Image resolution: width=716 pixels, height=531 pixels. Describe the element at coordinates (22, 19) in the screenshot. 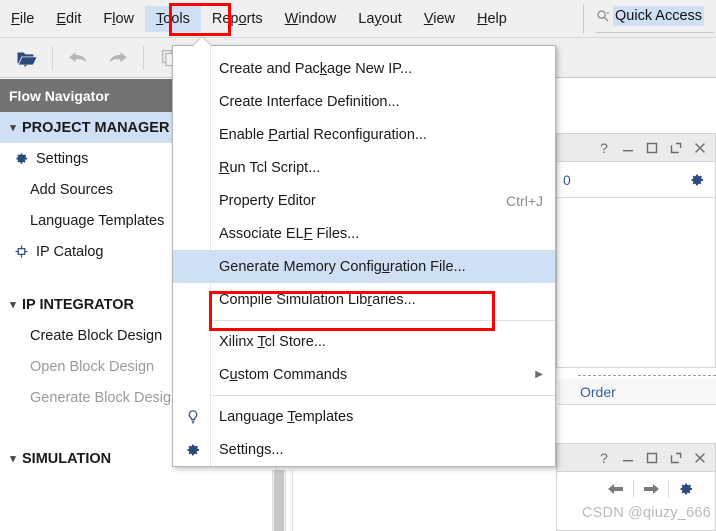

I see `menu-file: File` at that location.